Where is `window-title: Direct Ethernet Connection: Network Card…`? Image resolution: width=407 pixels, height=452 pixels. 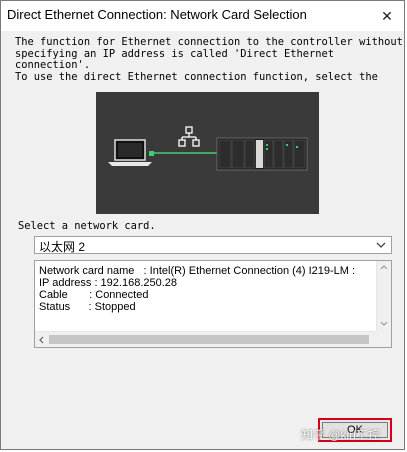 window-title: Direct Ethernet Connection: Network Card… is located at coordinates (157, 14).